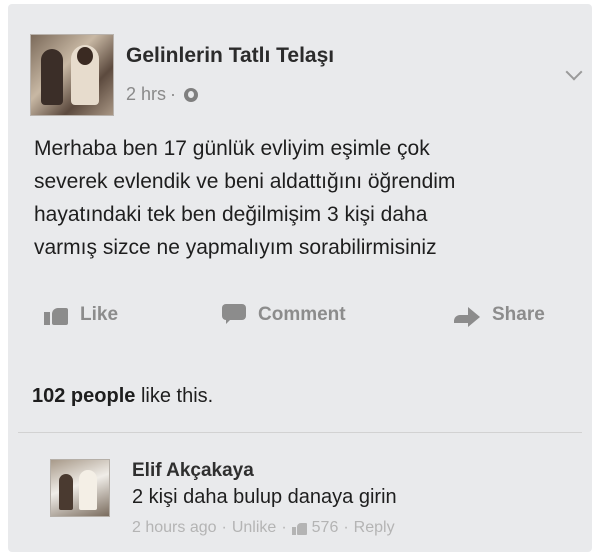 Image resolution: width=600 pixels, height=556 pixels. I want to click on comment-time: 2 hours ago, so click(174, 528).